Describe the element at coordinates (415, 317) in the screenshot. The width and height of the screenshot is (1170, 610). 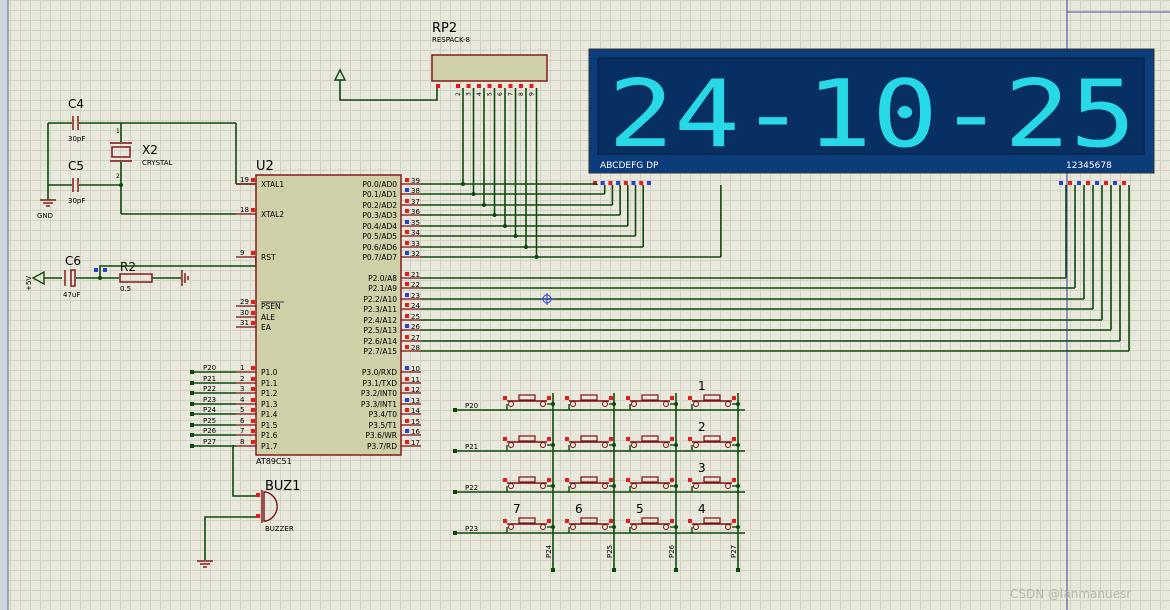
I see `mcu-pin-number: 25` at that location.